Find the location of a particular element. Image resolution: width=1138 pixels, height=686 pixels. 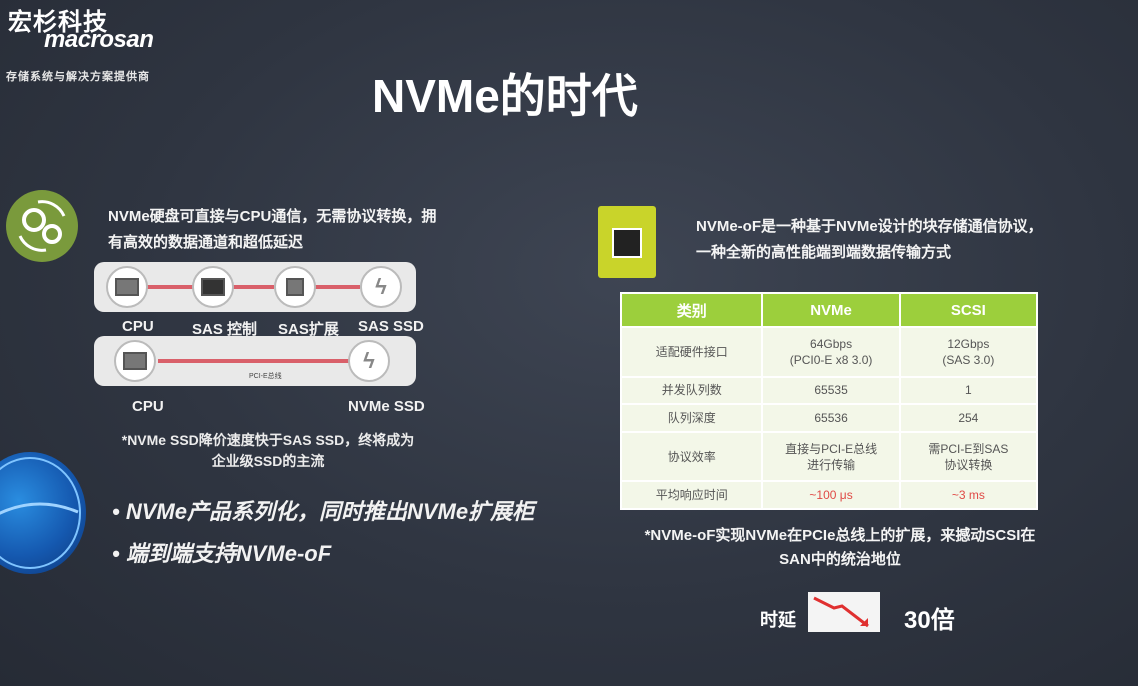

table-cell: ~100 μs is located at coordinates (831, 495).